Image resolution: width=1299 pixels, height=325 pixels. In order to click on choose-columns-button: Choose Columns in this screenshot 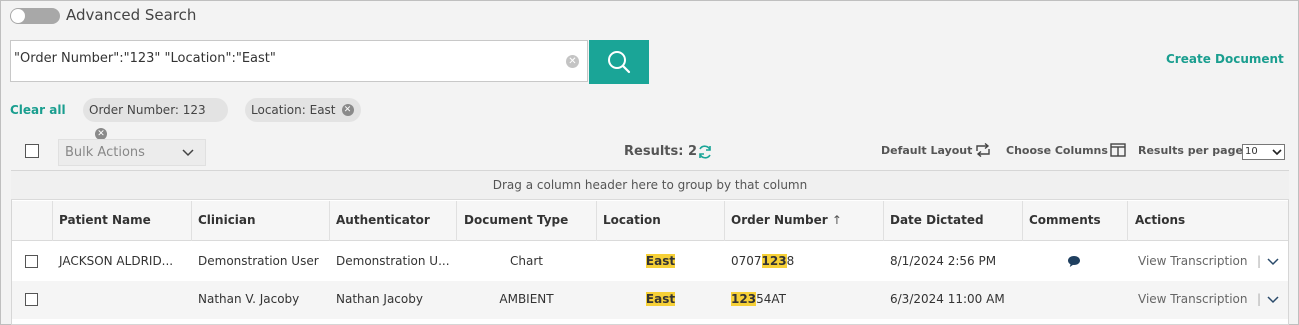, I will do `click(1057, 150)`.